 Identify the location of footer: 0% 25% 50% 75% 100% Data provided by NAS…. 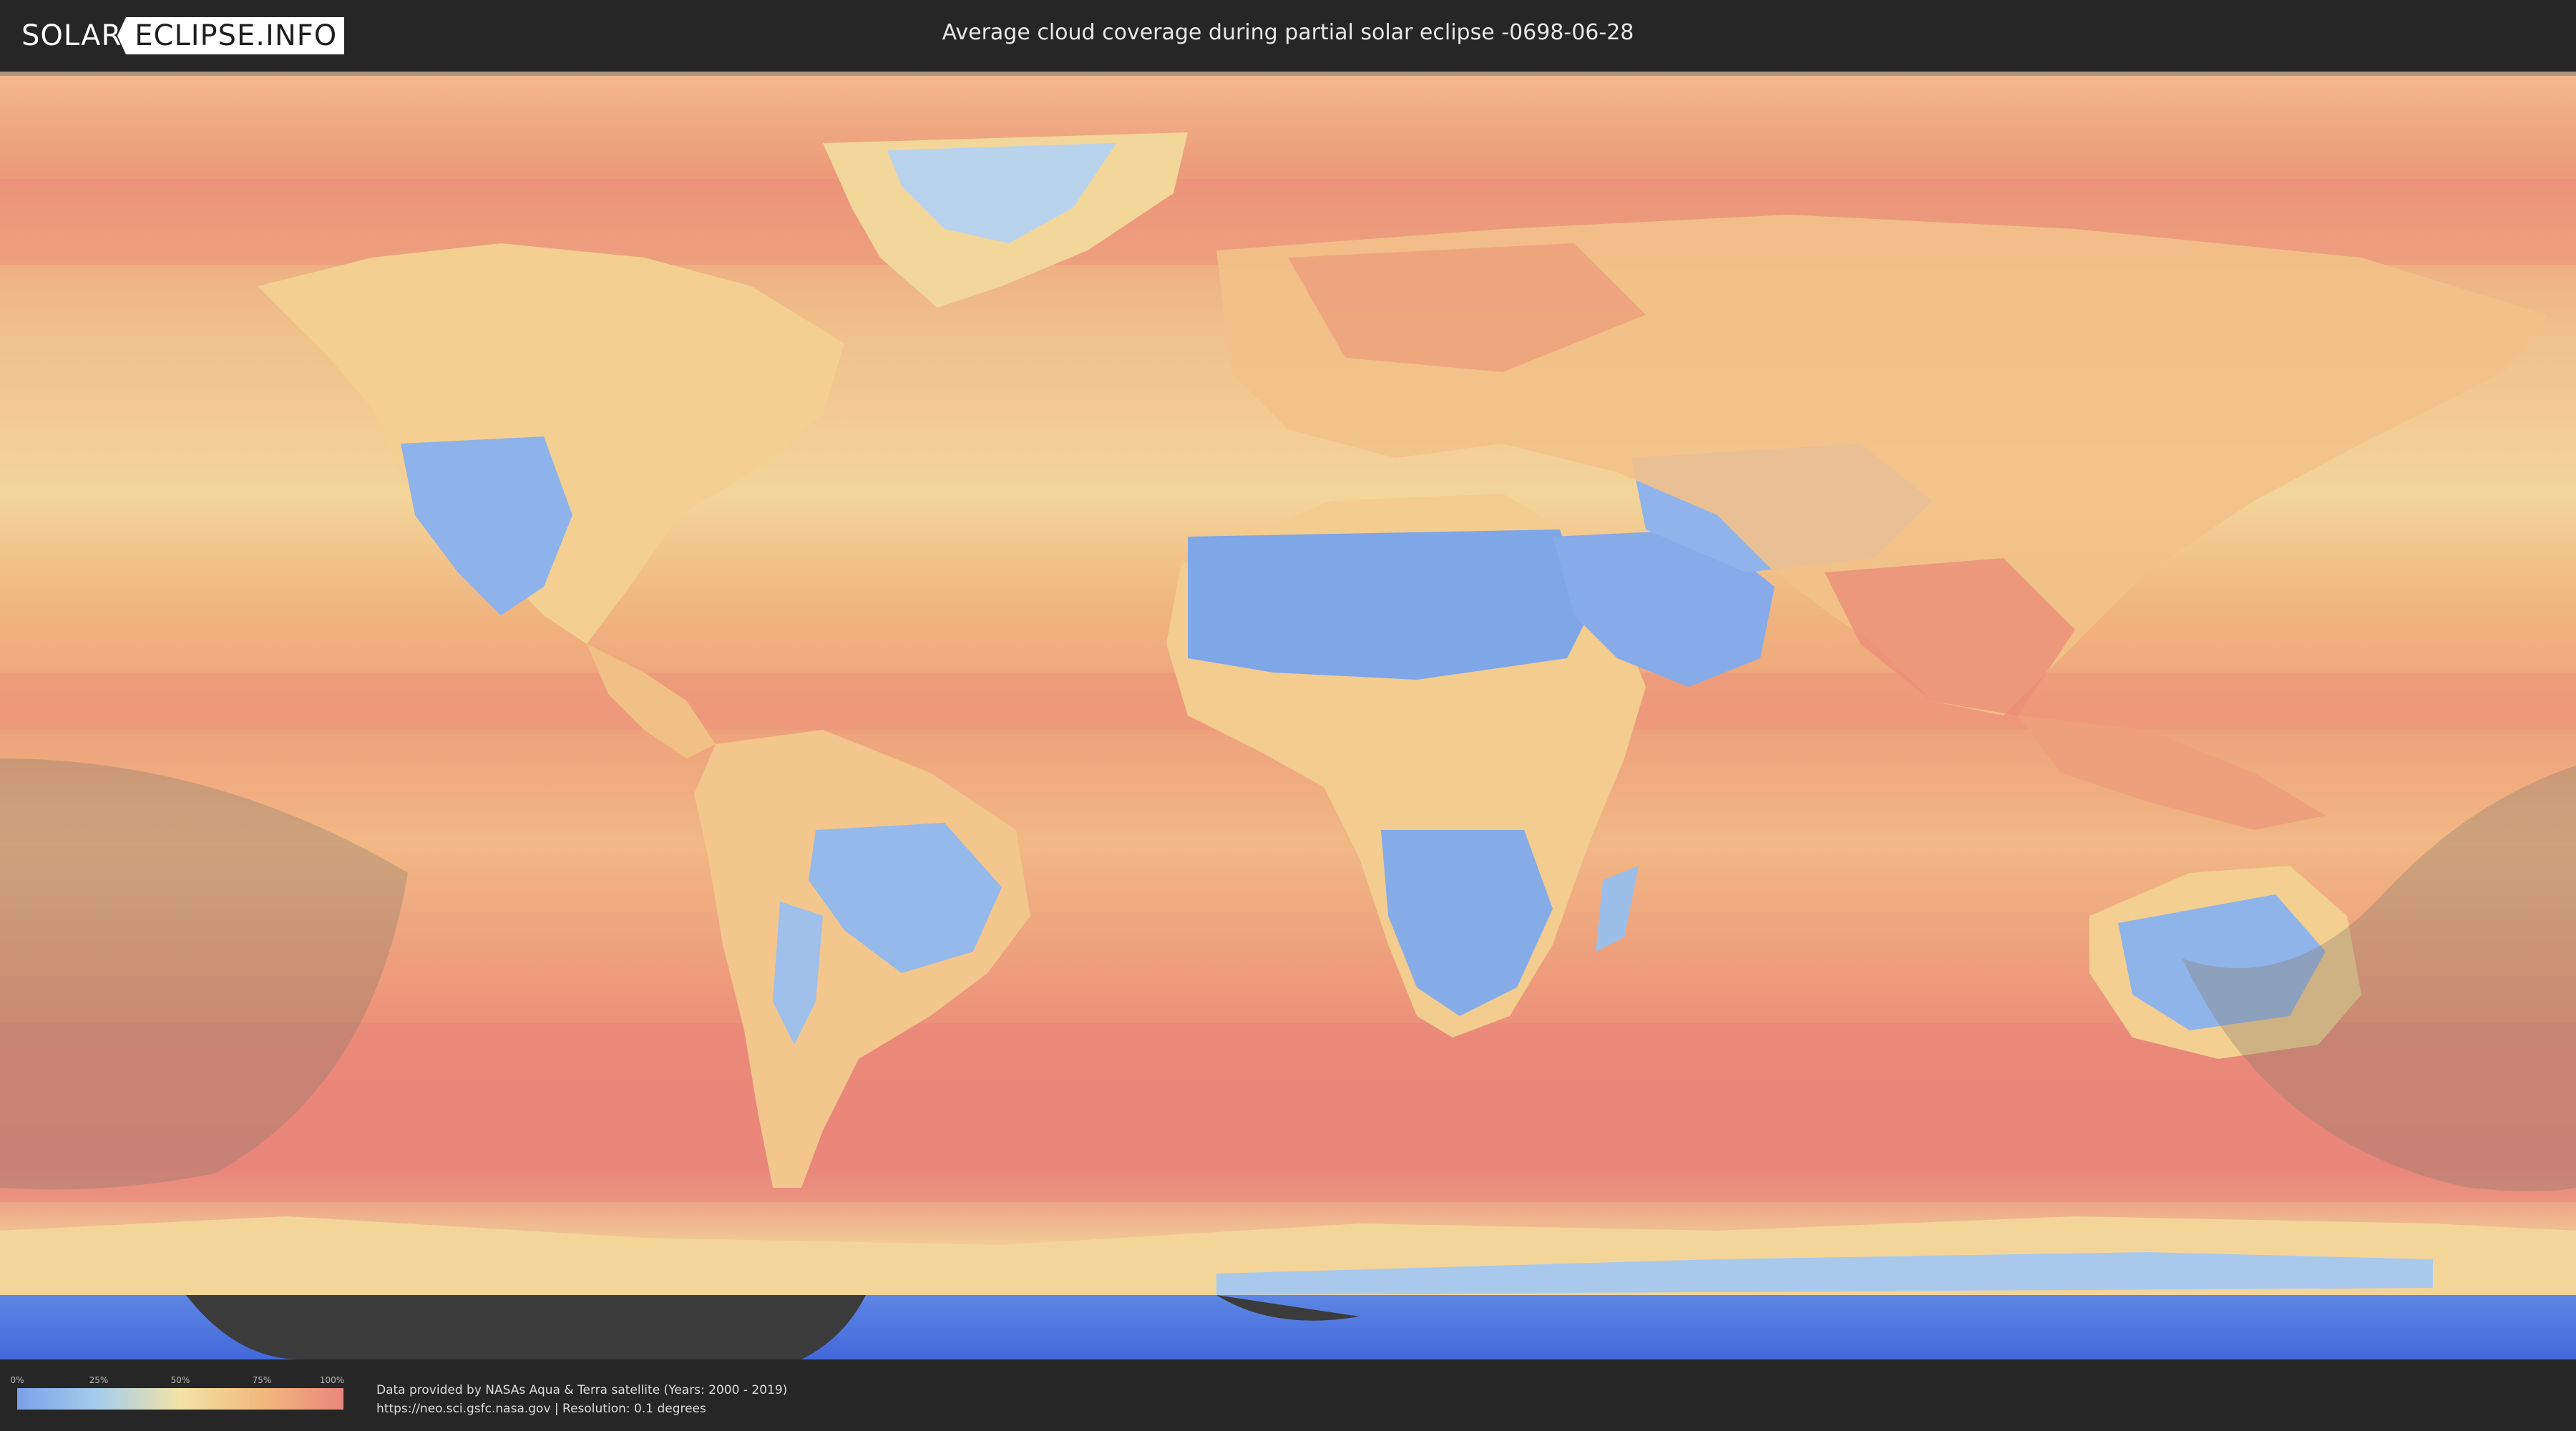
(1288, 1395).